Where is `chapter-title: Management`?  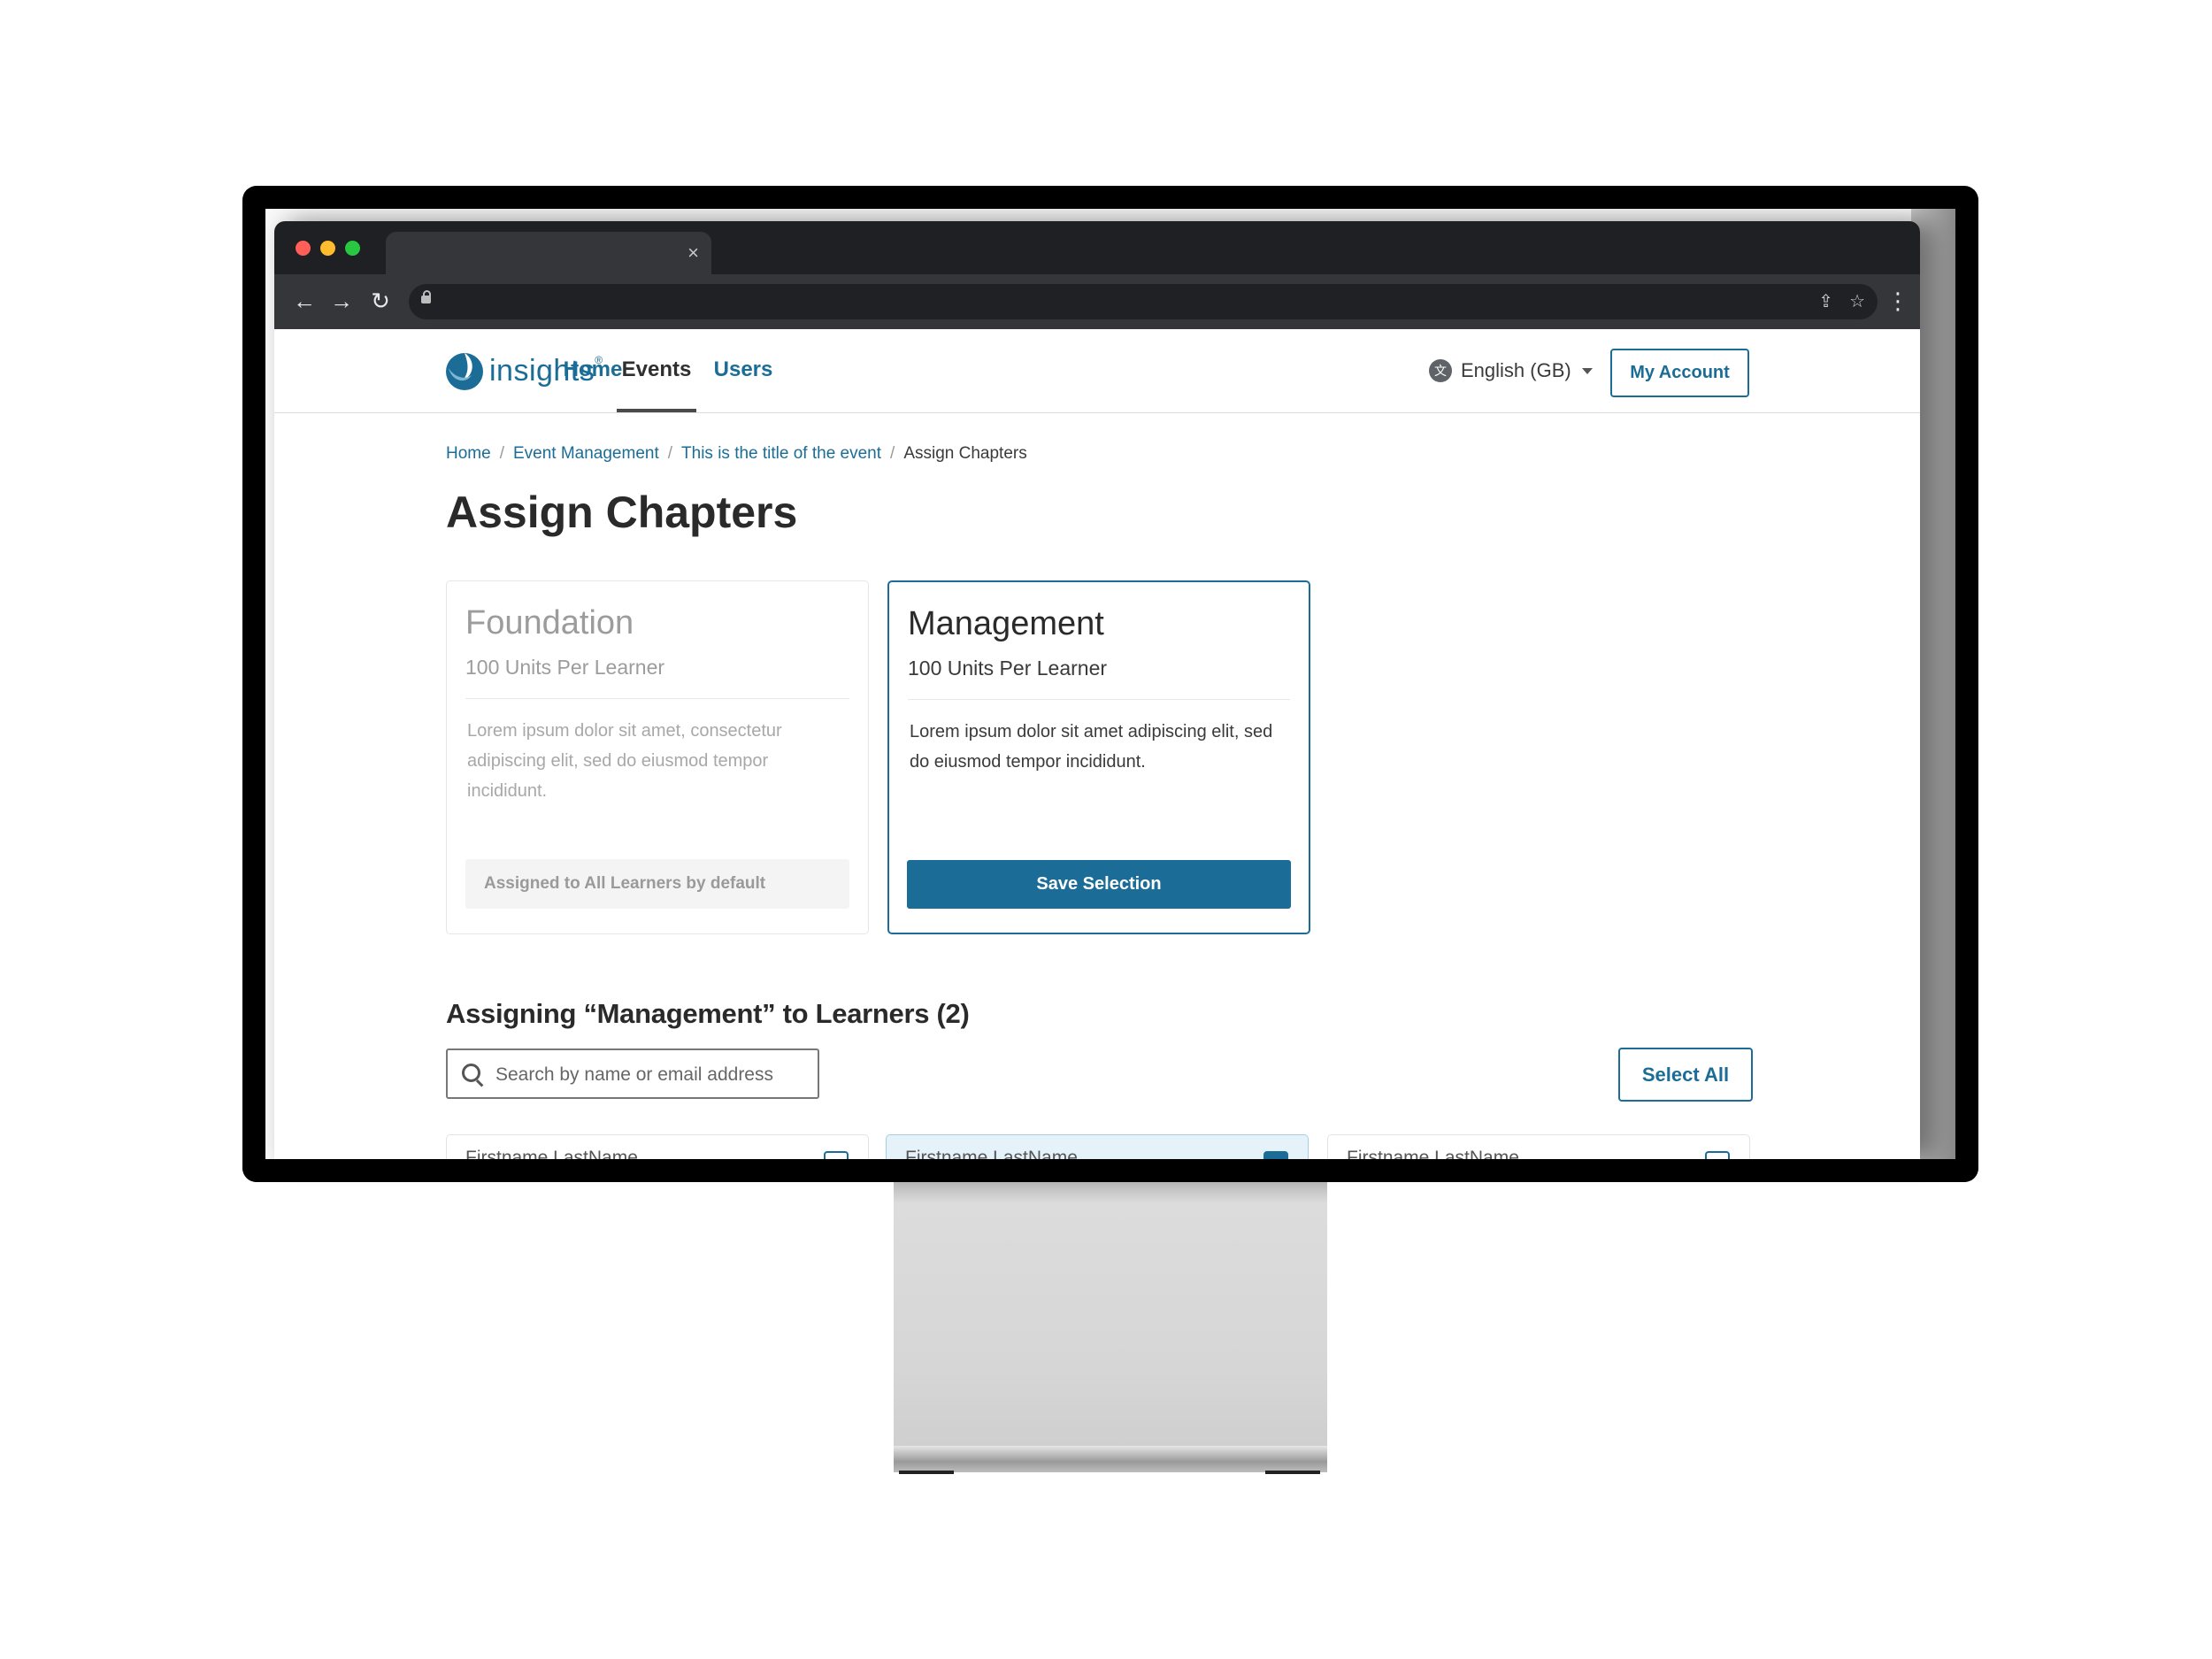
chapter-title: Management is located at coordinates (1006, 623).